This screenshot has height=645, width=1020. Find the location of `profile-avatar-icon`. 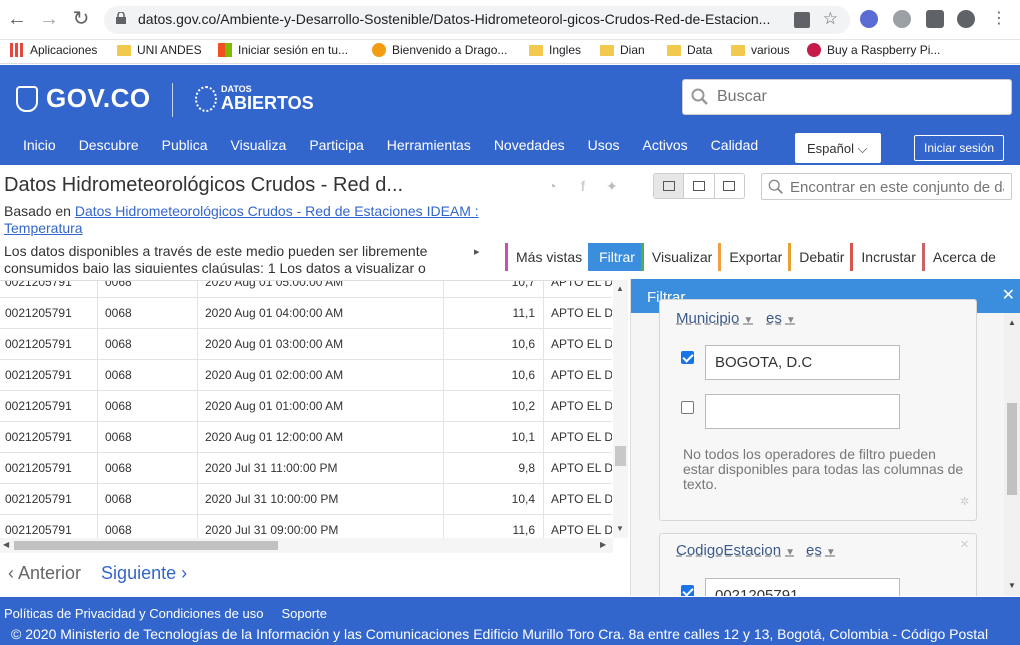

profile-avatar-icon is located at coordinates (966, 19).